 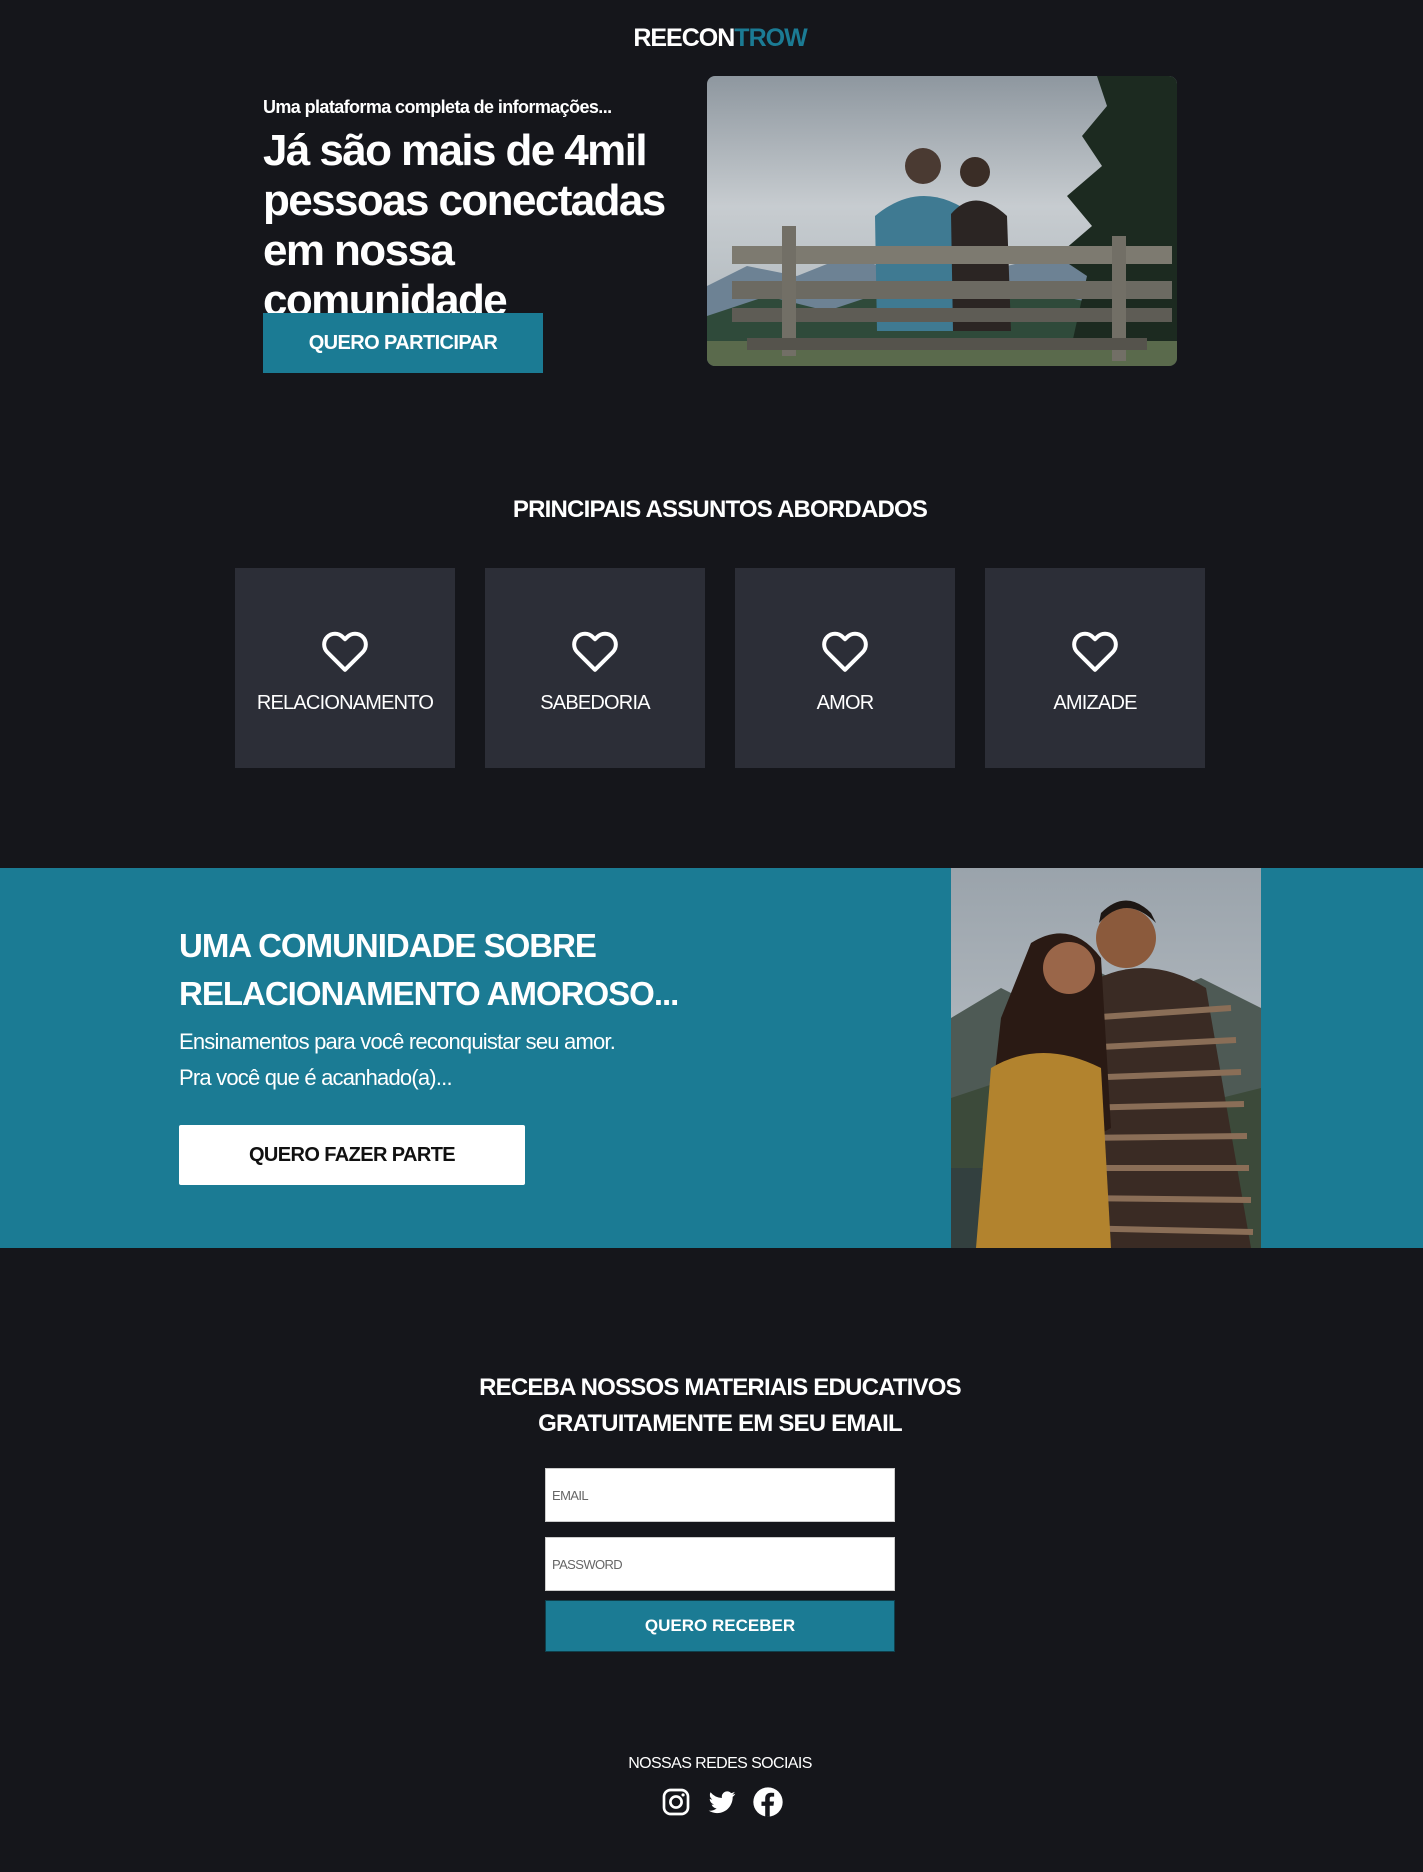 I want to click on topic-label: RELACIONAMENTO, so click(x=345, y=702).